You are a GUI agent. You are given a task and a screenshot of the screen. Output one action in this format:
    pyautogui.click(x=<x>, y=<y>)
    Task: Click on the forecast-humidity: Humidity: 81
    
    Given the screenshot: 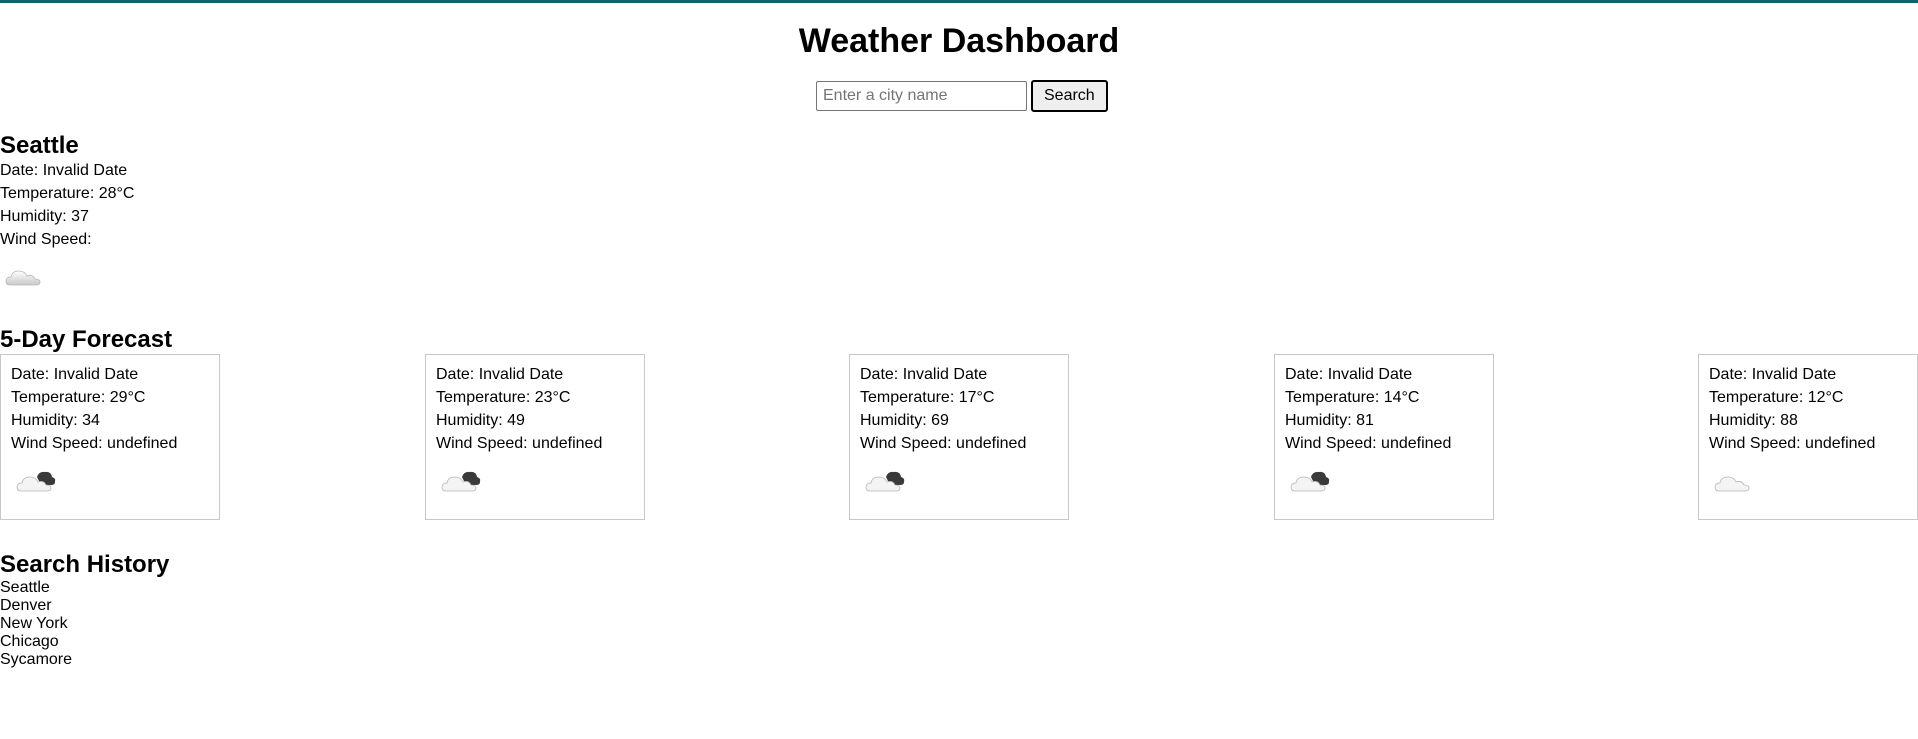 What is the action you would take?
    pyautogui.click(x=1329, y=420)
    